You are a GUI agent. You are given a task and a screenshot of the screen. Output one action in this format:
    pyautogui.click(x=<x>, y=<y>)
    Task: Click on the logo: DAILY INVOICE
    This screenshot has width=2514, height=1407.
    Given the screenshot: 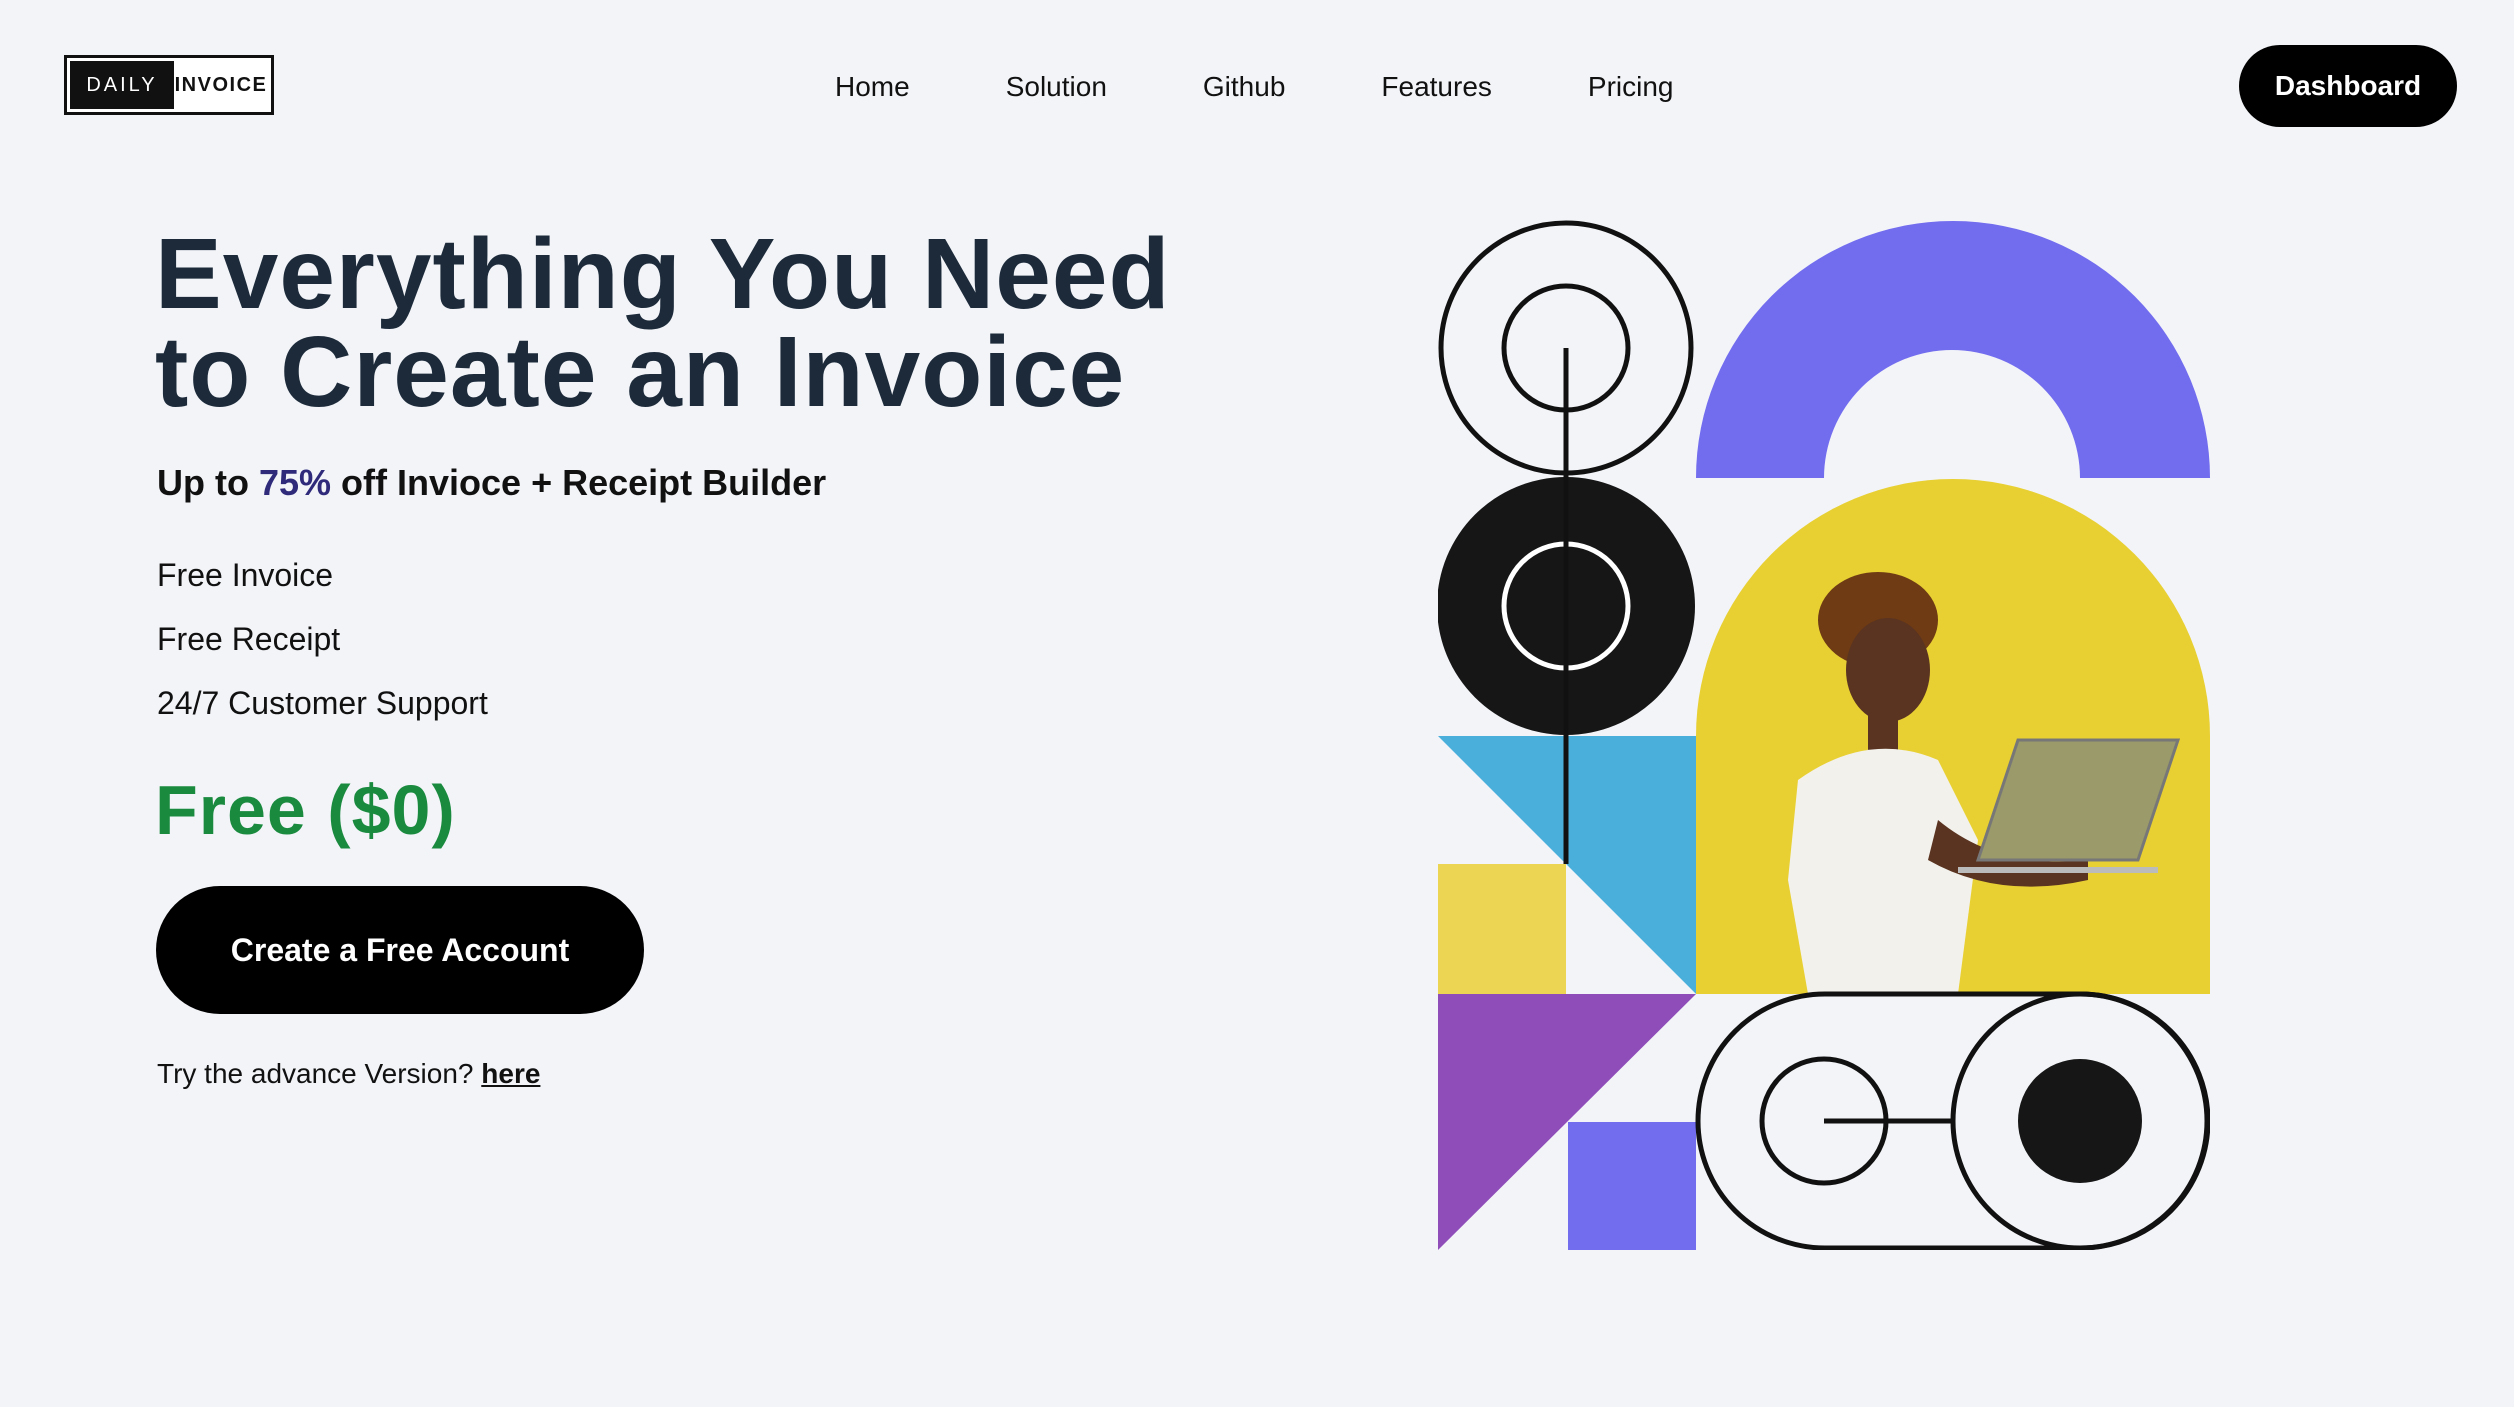 What is the action you would take?
    pyautogui.click(x=169, y=85)
    